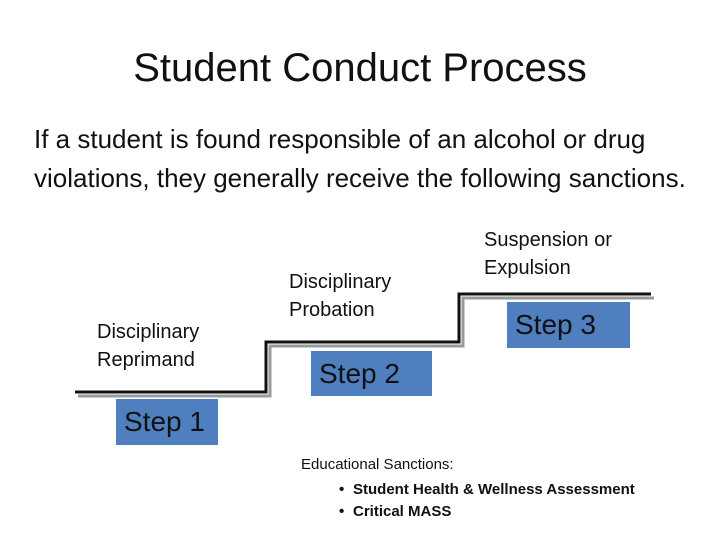 The width and height of the screenshot is (720, 540). I want to click on list-item-text: Critical MASS, so click(402, 511).